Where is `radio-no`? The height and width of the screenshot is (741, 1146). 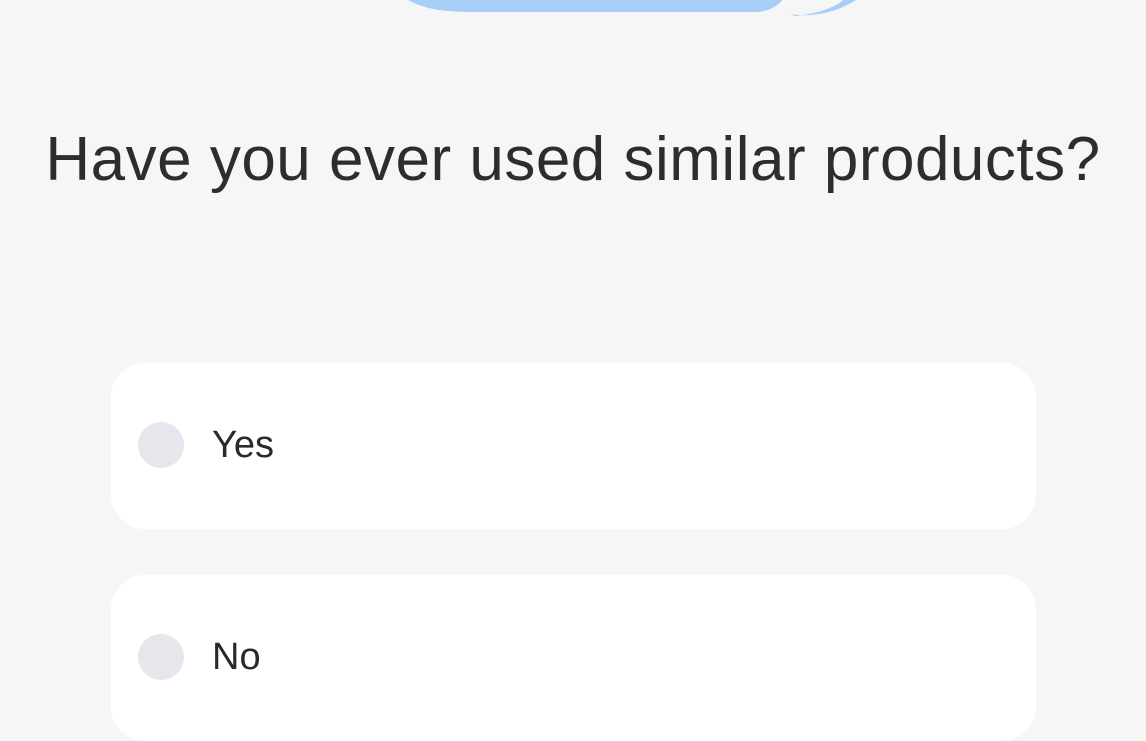 radio-no is located at coordinates (161, 657).